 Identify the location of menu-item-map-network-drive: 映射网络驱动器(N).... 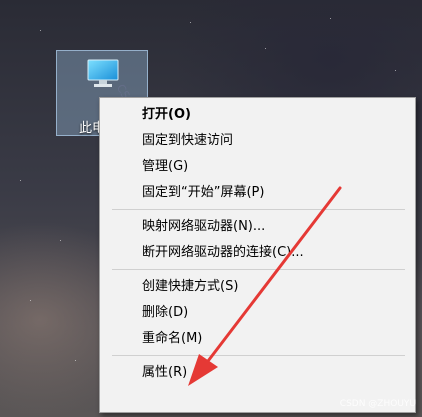
(257, 227).